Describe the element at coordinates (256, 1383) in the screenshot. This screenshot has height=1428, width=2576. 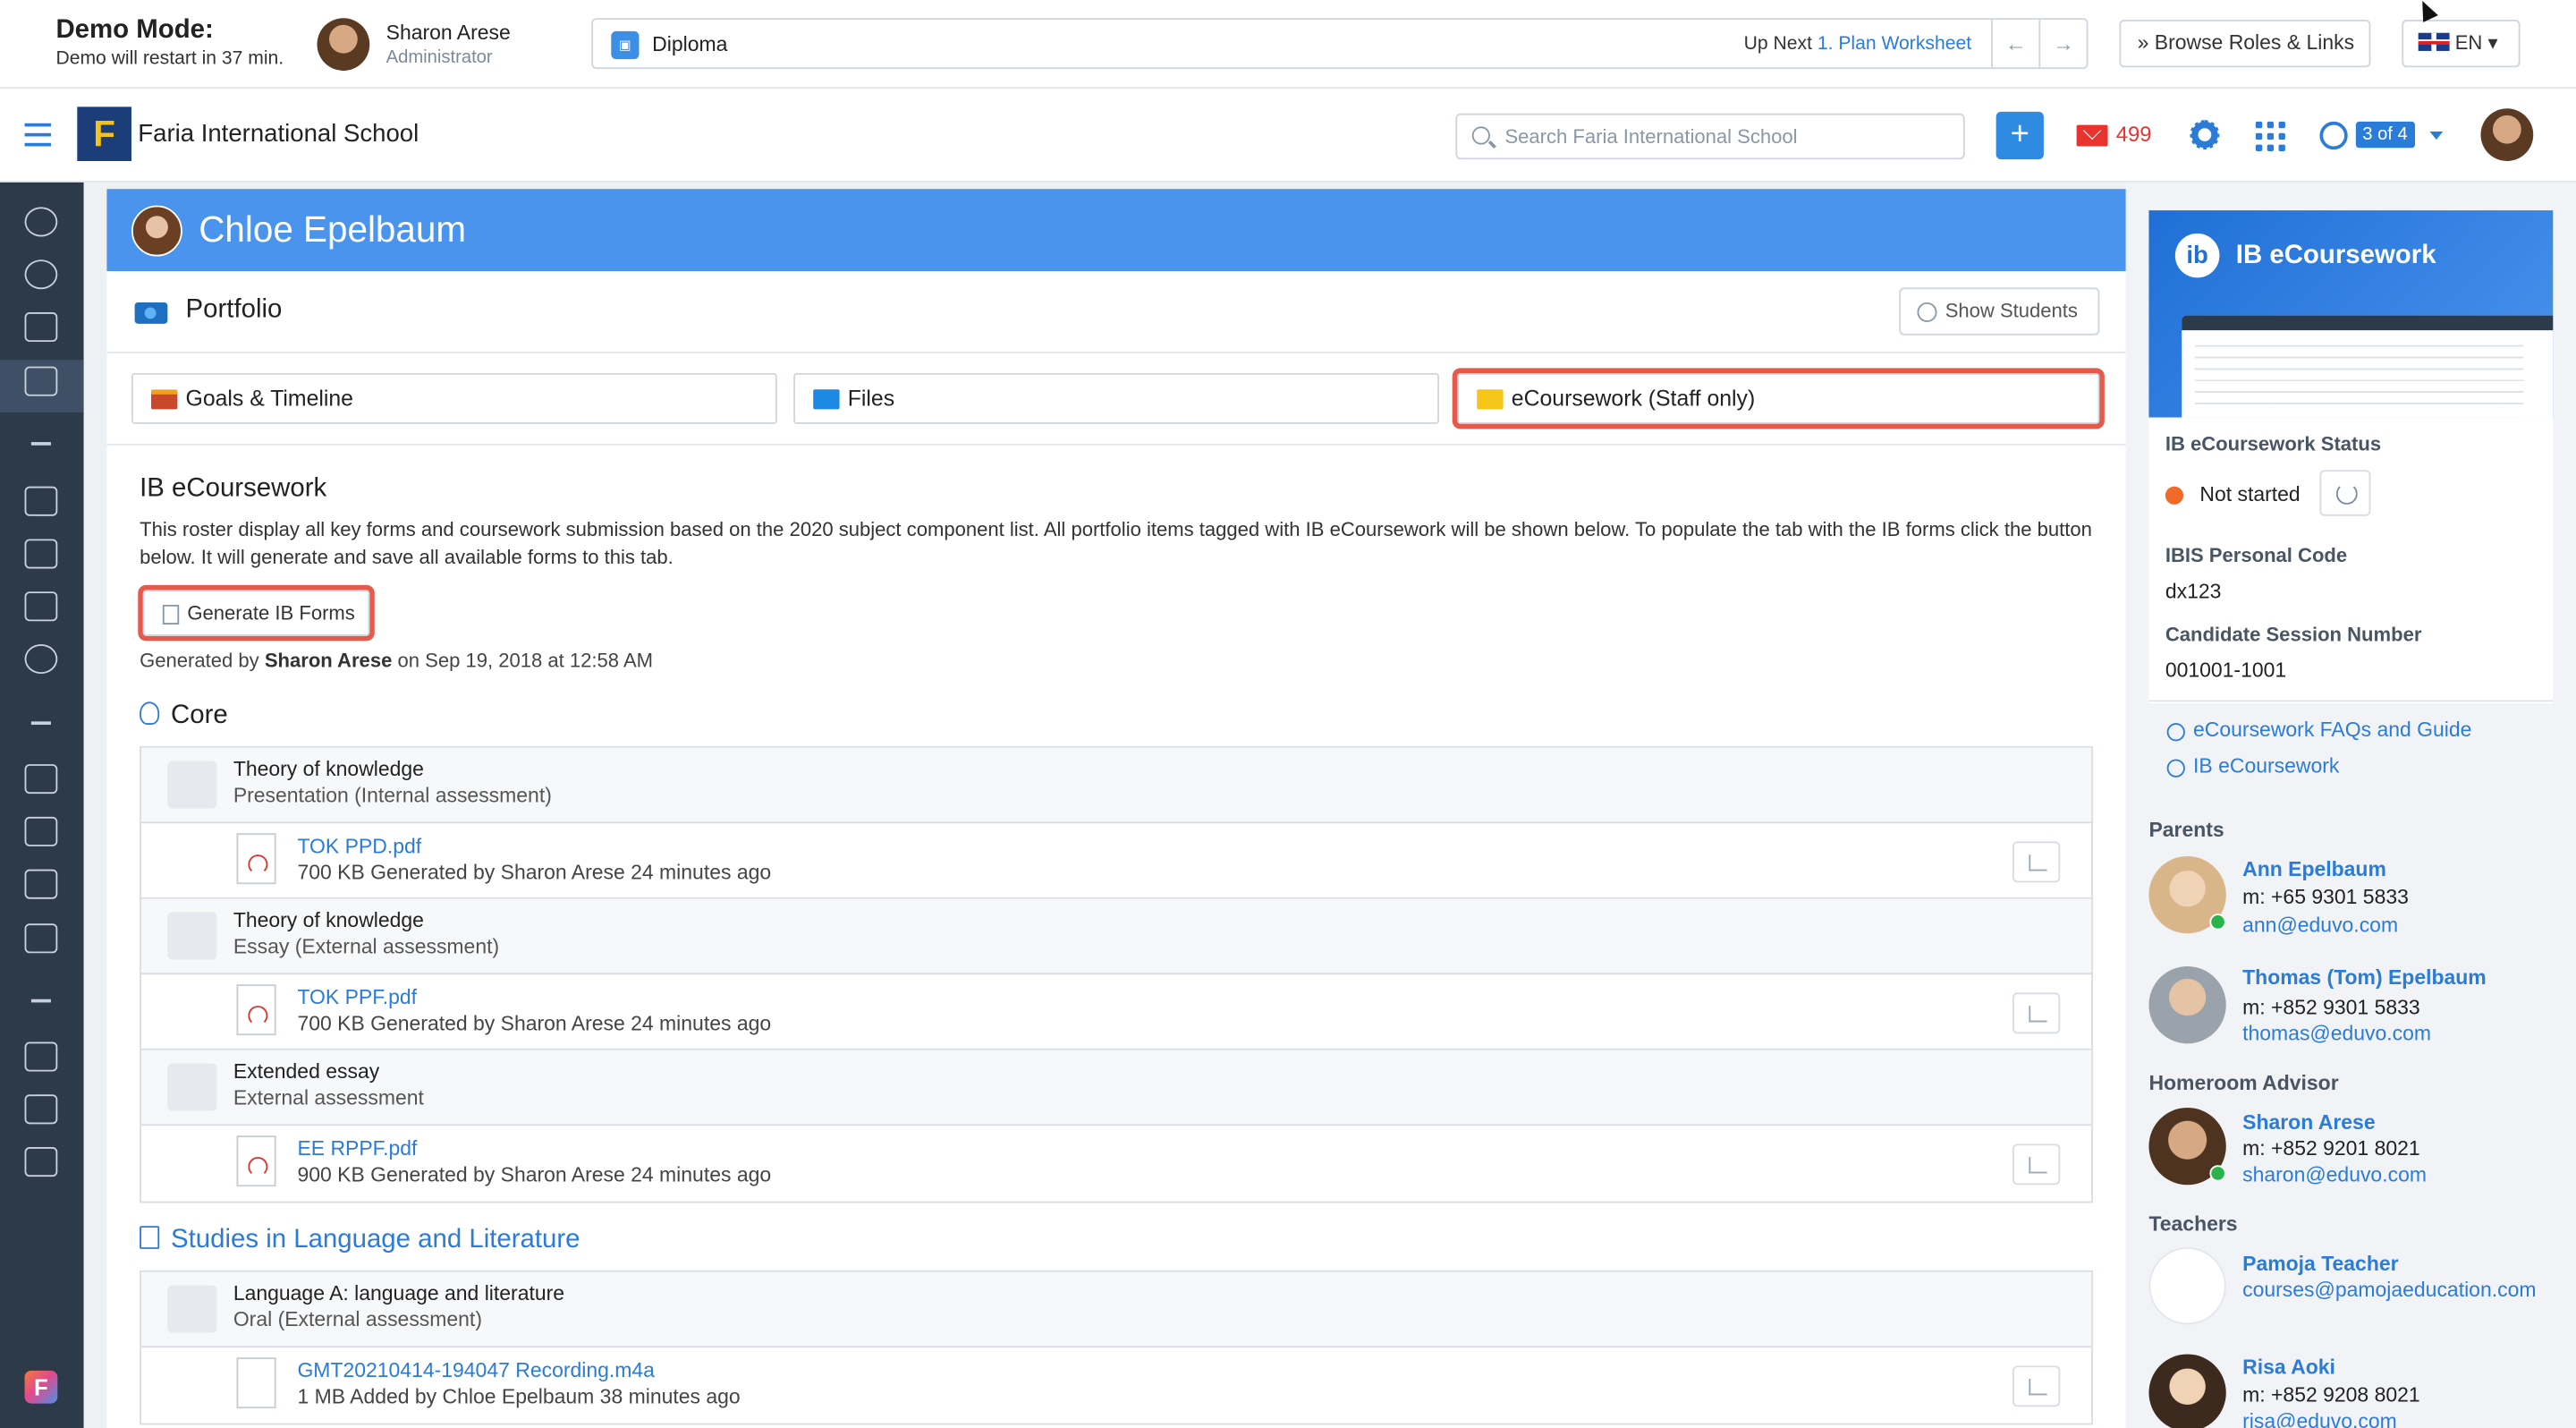
I see `file-icon` at that location.